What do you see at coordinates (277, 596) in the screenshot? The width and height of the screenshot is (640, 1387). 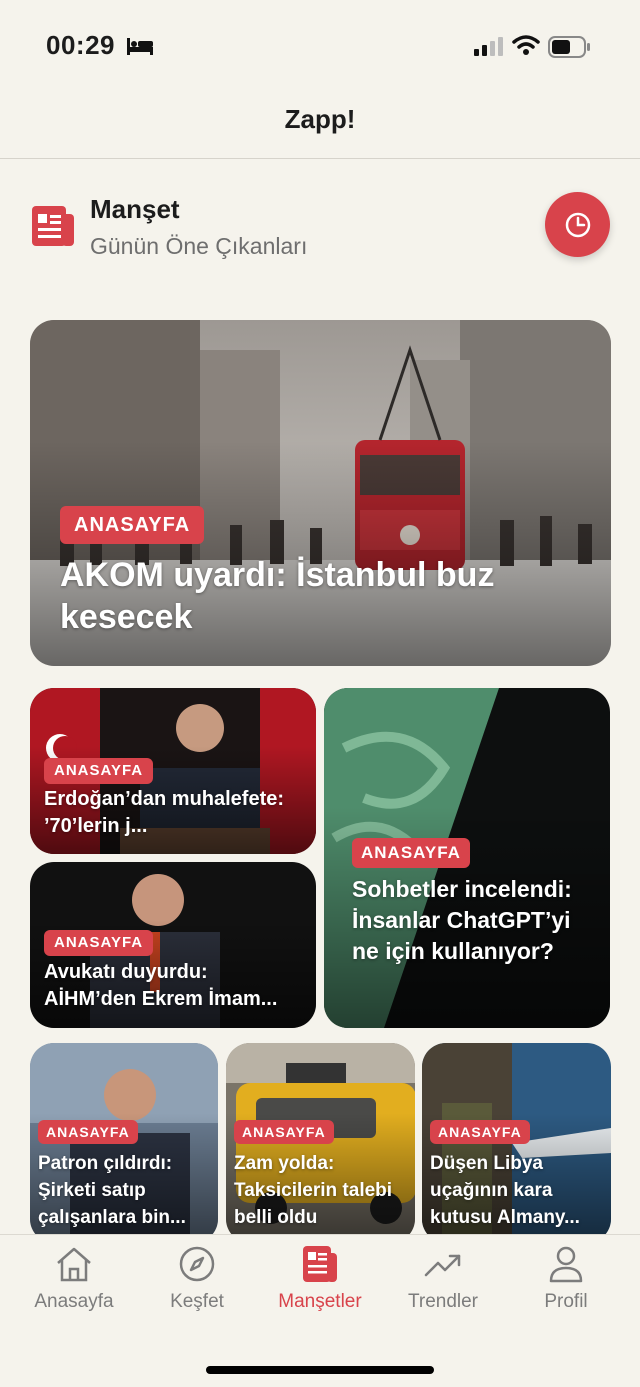 I see `article-headline: AKOM uyardı: İstanbul buz kesecek` at bounding box center [277, 596].